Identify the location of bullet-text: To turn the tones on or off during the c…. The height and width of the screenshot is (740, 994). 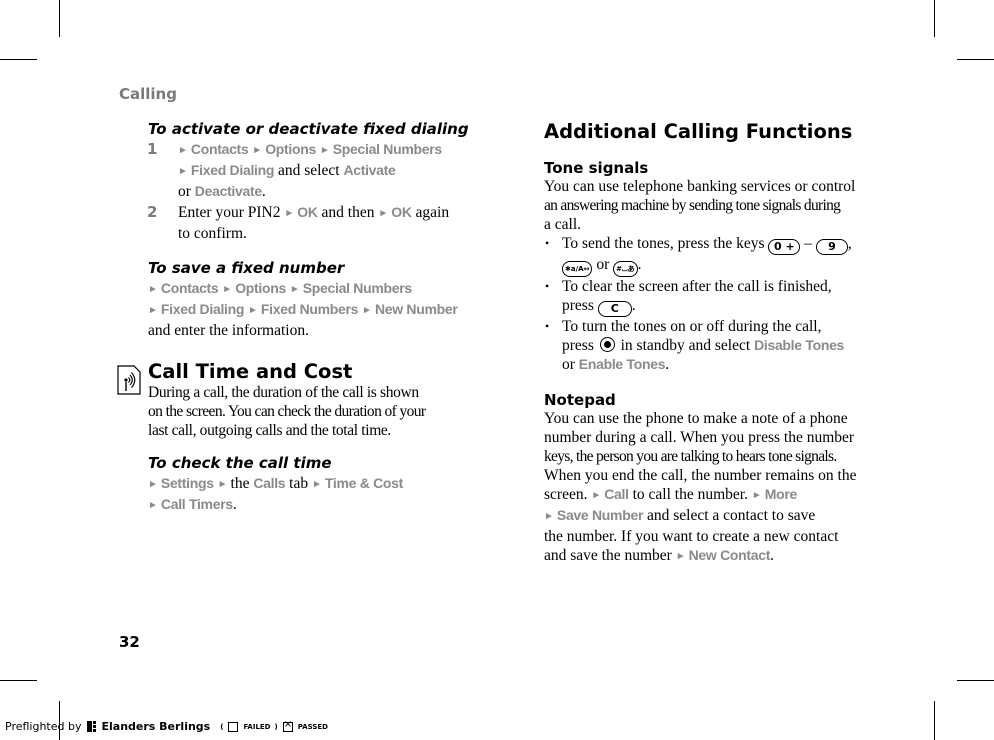
(692, 326).